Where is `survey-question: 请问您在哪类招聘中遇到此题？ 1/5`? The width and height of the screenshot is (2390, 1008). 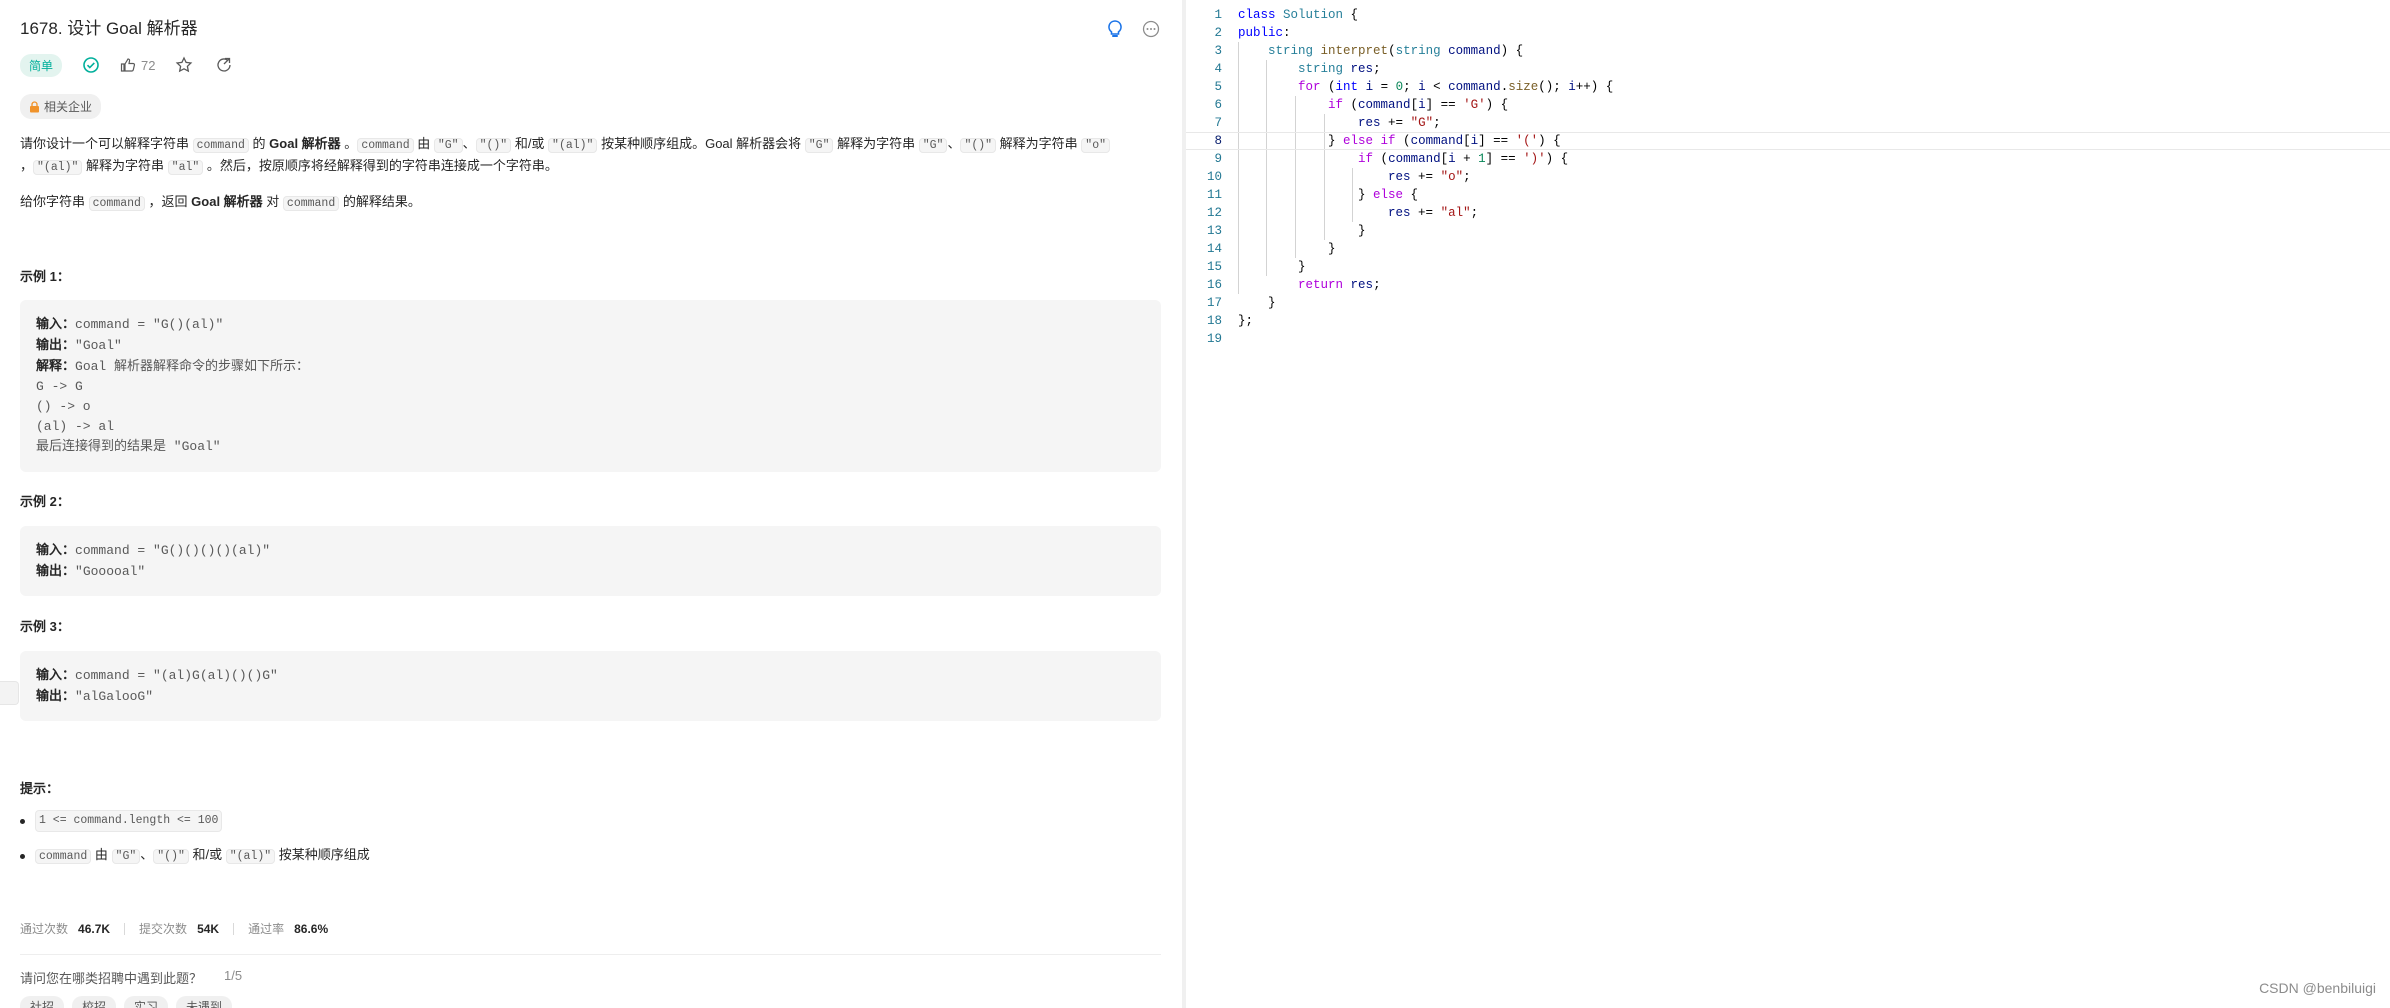
survey-question: 请问您在哪类招聘中遇到此题？ 1/5 is located at coordinates (131, 977).